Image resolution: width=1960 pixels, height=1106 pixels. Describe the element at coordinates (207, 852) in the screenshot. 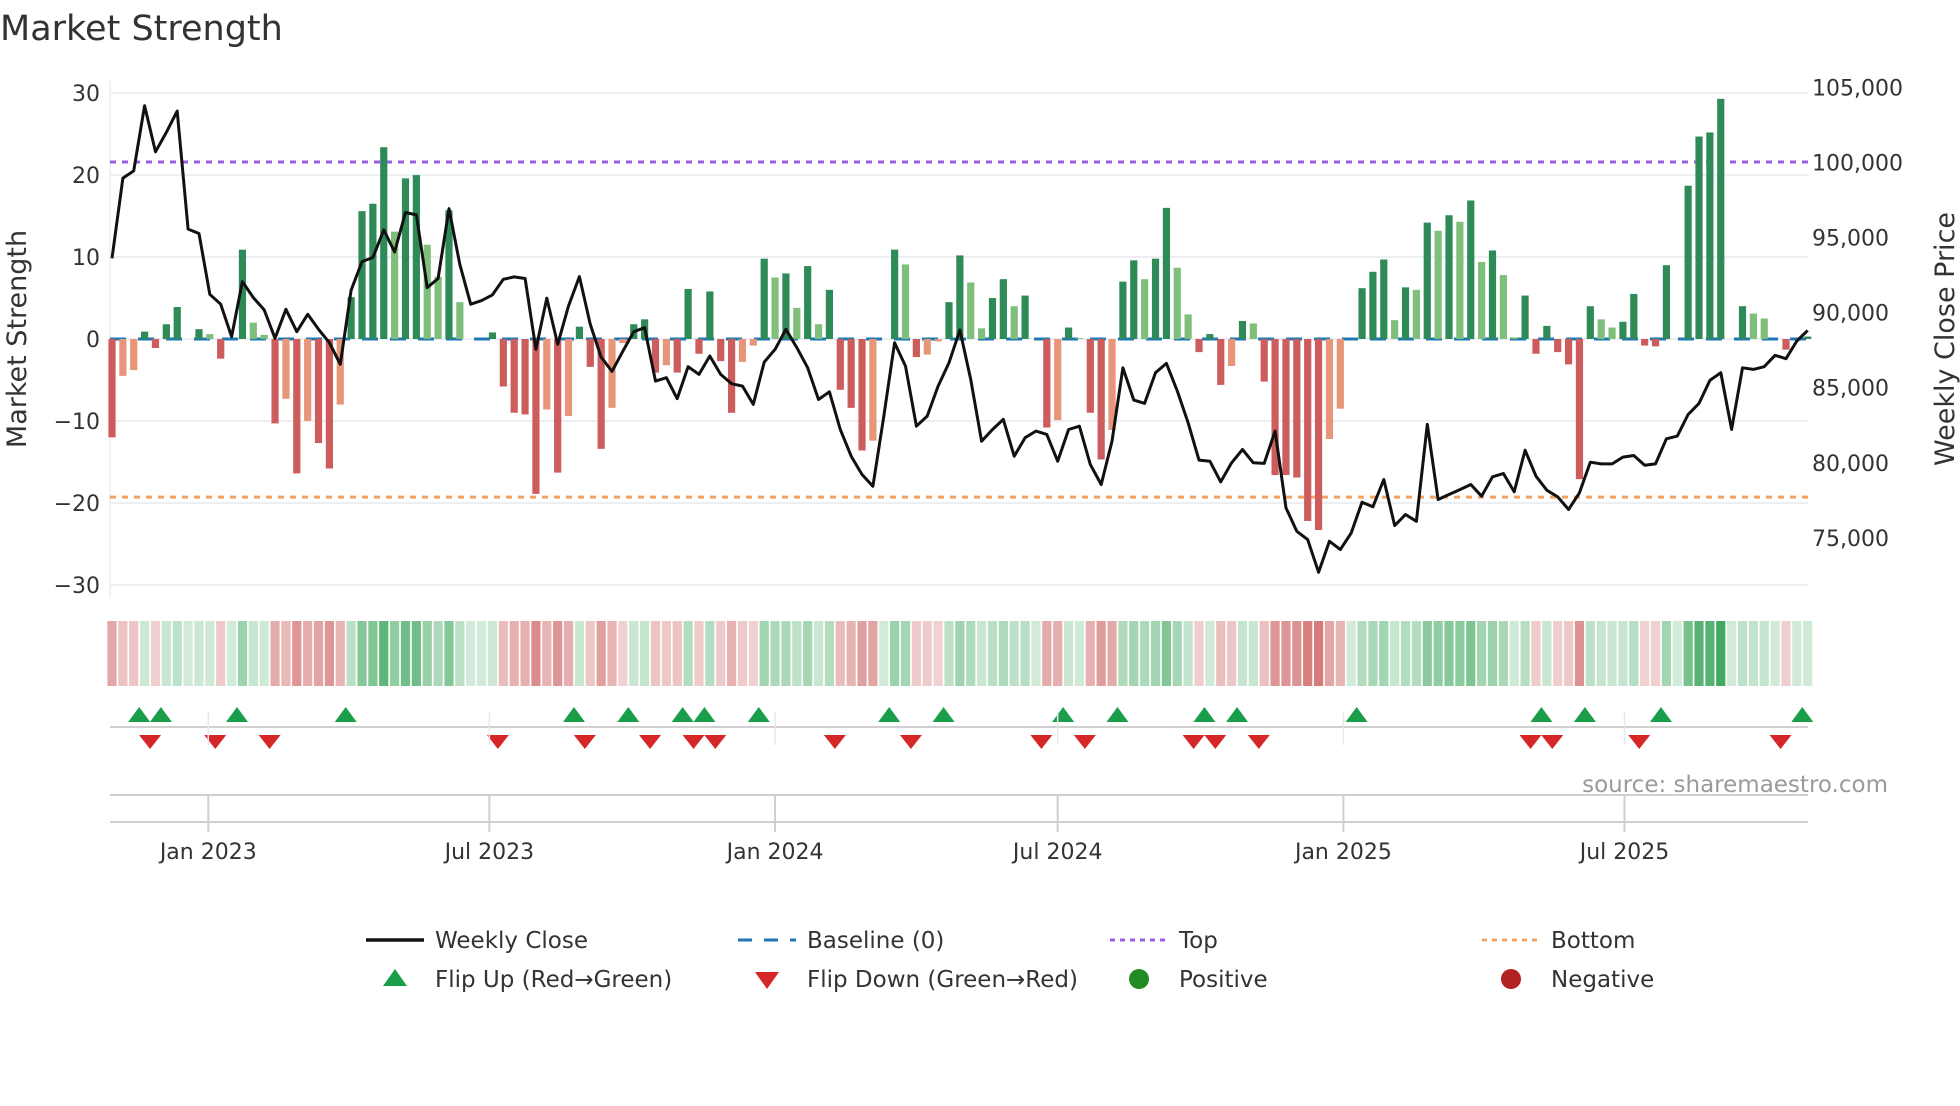

I see `x-tick-label: Jan 2023` at that location.